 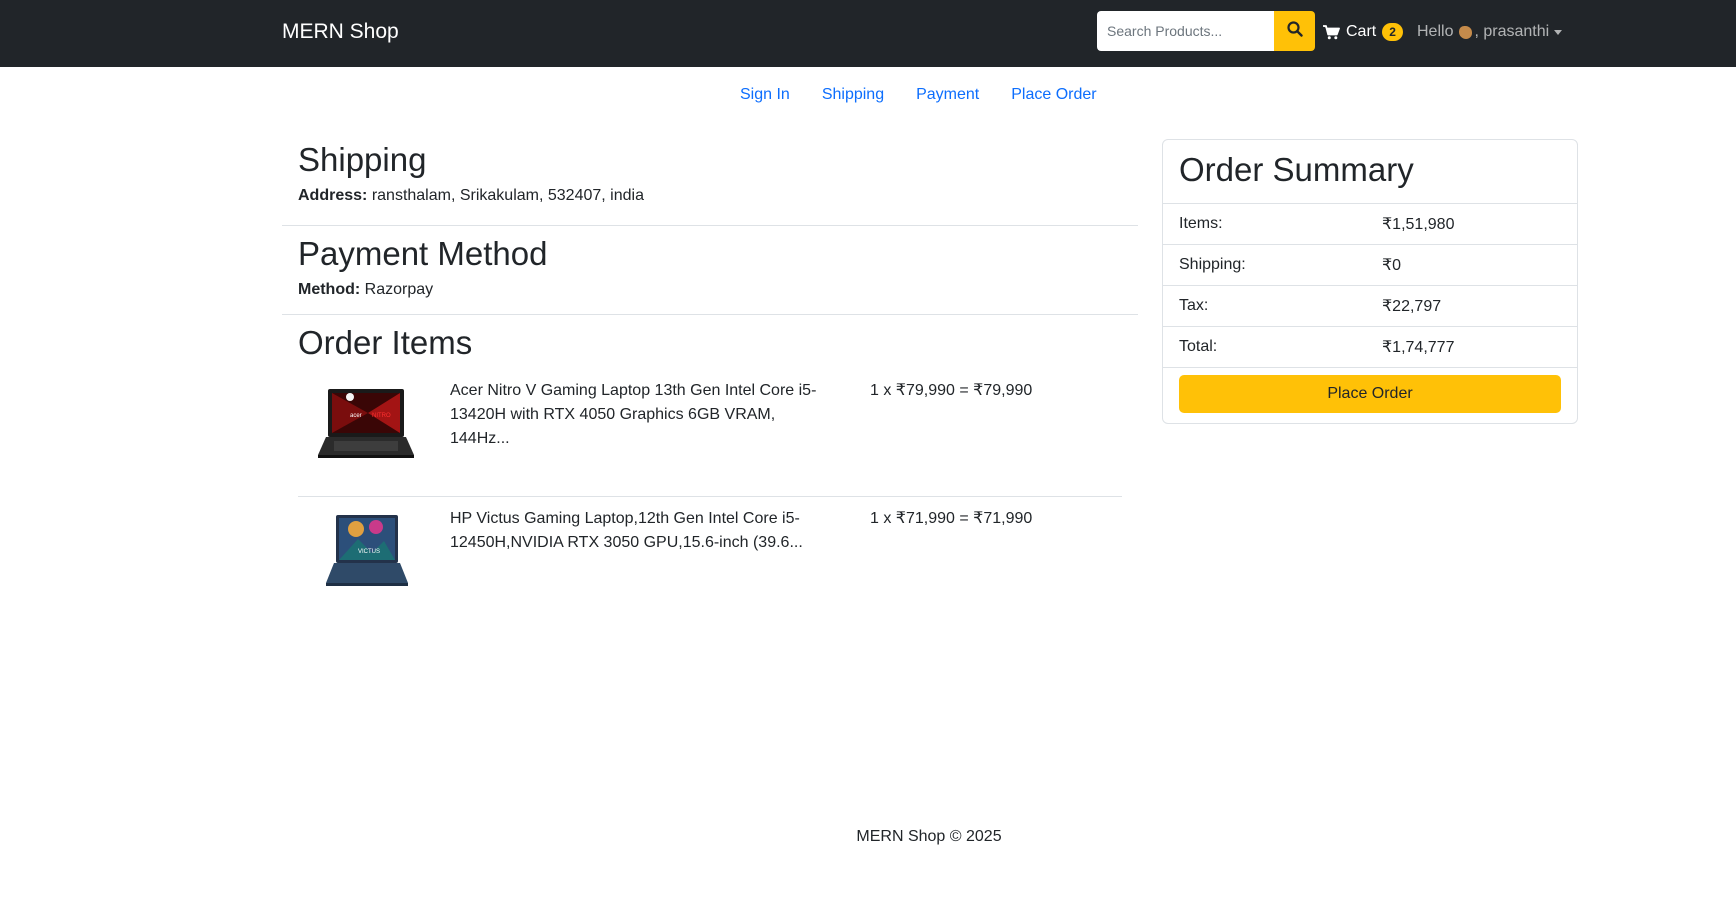 What do you see at coordinates (381, 416) in the screenshot?
I see `svg-text: NITRO` at bounding box center [381, 416].